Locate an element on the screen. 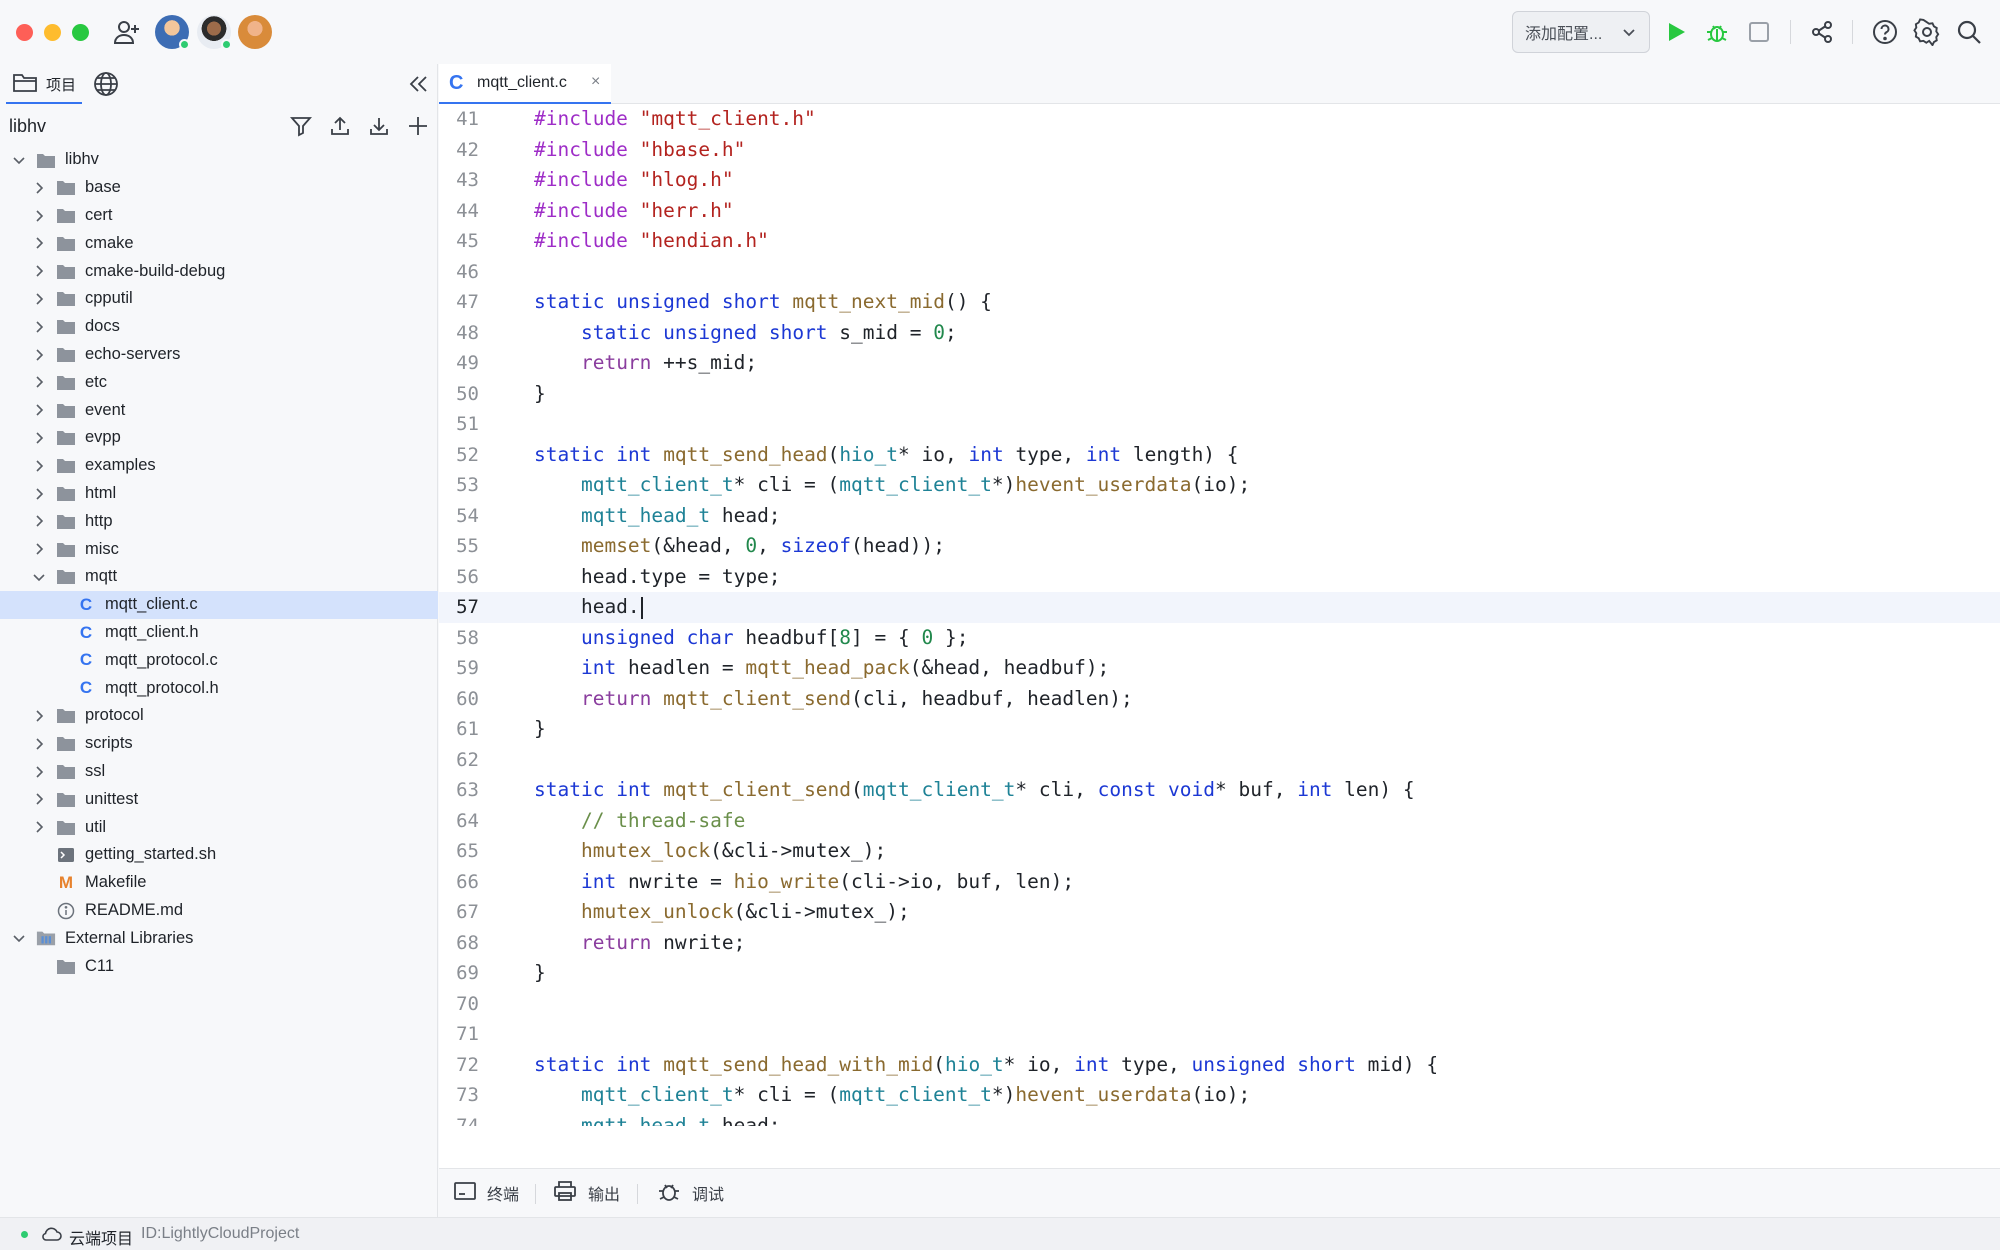 The height and width of the screenshot is (1250, 2000). add-user-icon is located at coordinates (127, 32).